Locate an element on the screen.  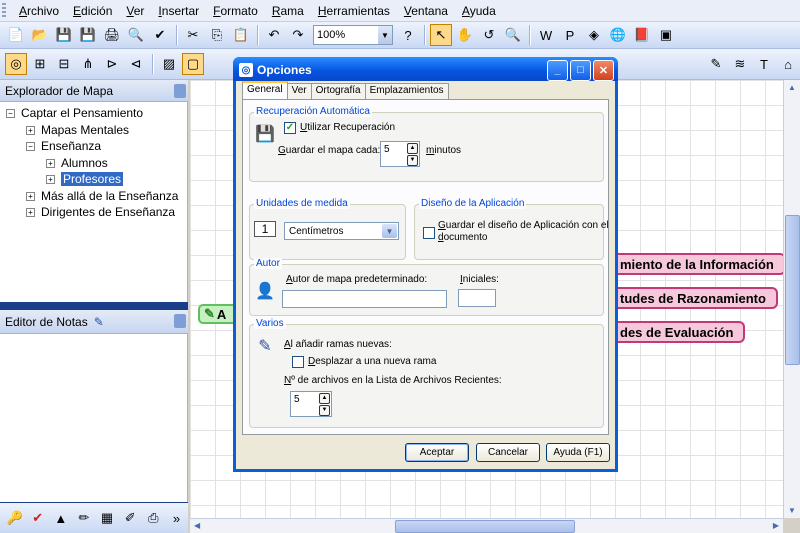
pane-splitter is located at coordinates (94, 306).